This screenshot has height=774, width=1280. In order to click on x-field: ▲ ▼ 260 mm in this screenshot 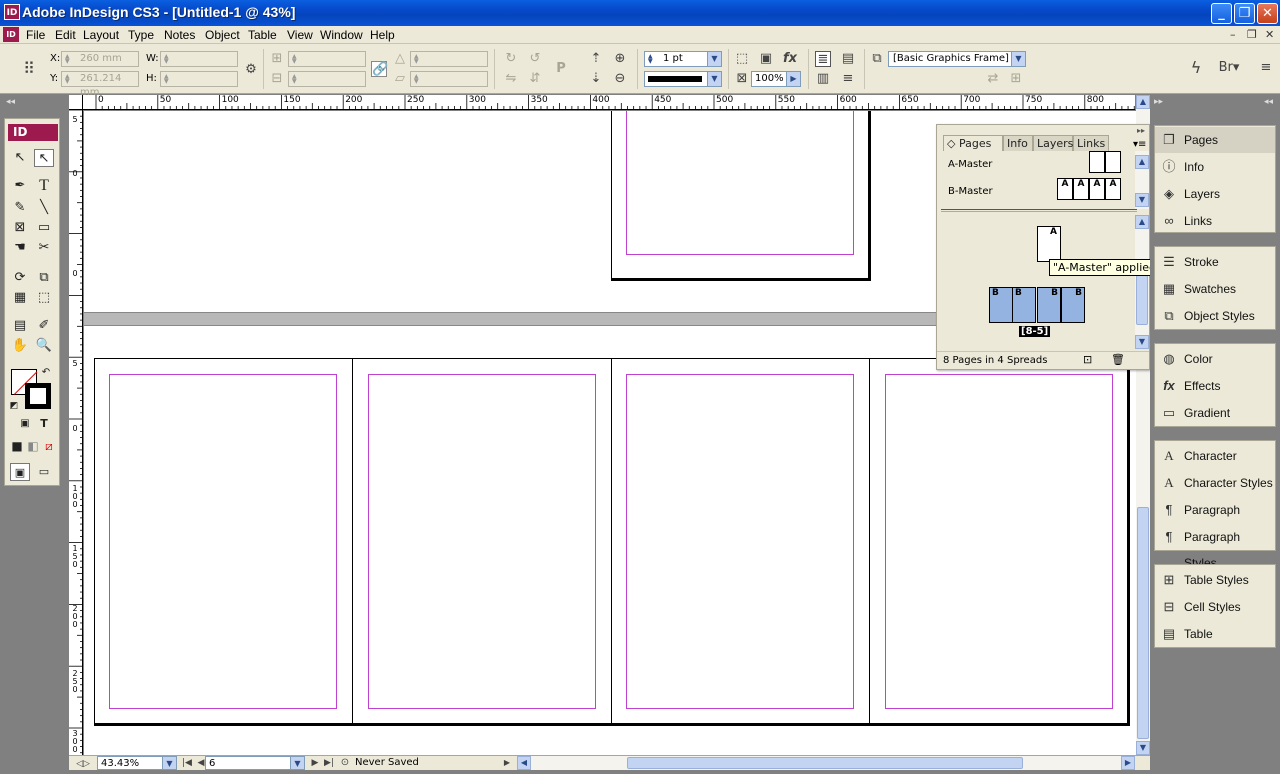, I will do `click(100, 59)`.